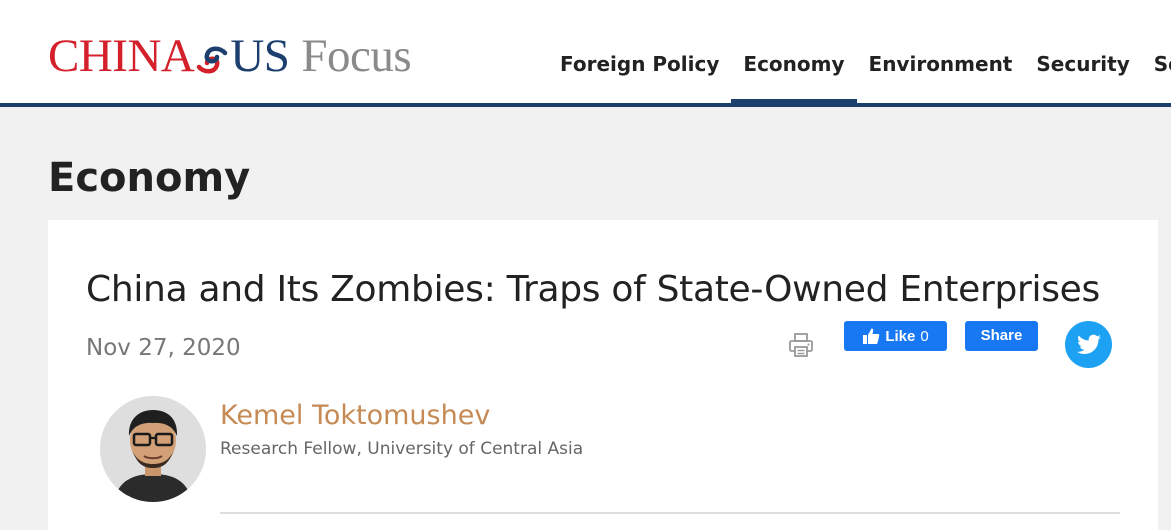 The image size is (1171, 530). What do you see at coordinates (121, 56) in the screenshot?
I see `logo-china-text: CHINA` at bounding box center [121, 56].